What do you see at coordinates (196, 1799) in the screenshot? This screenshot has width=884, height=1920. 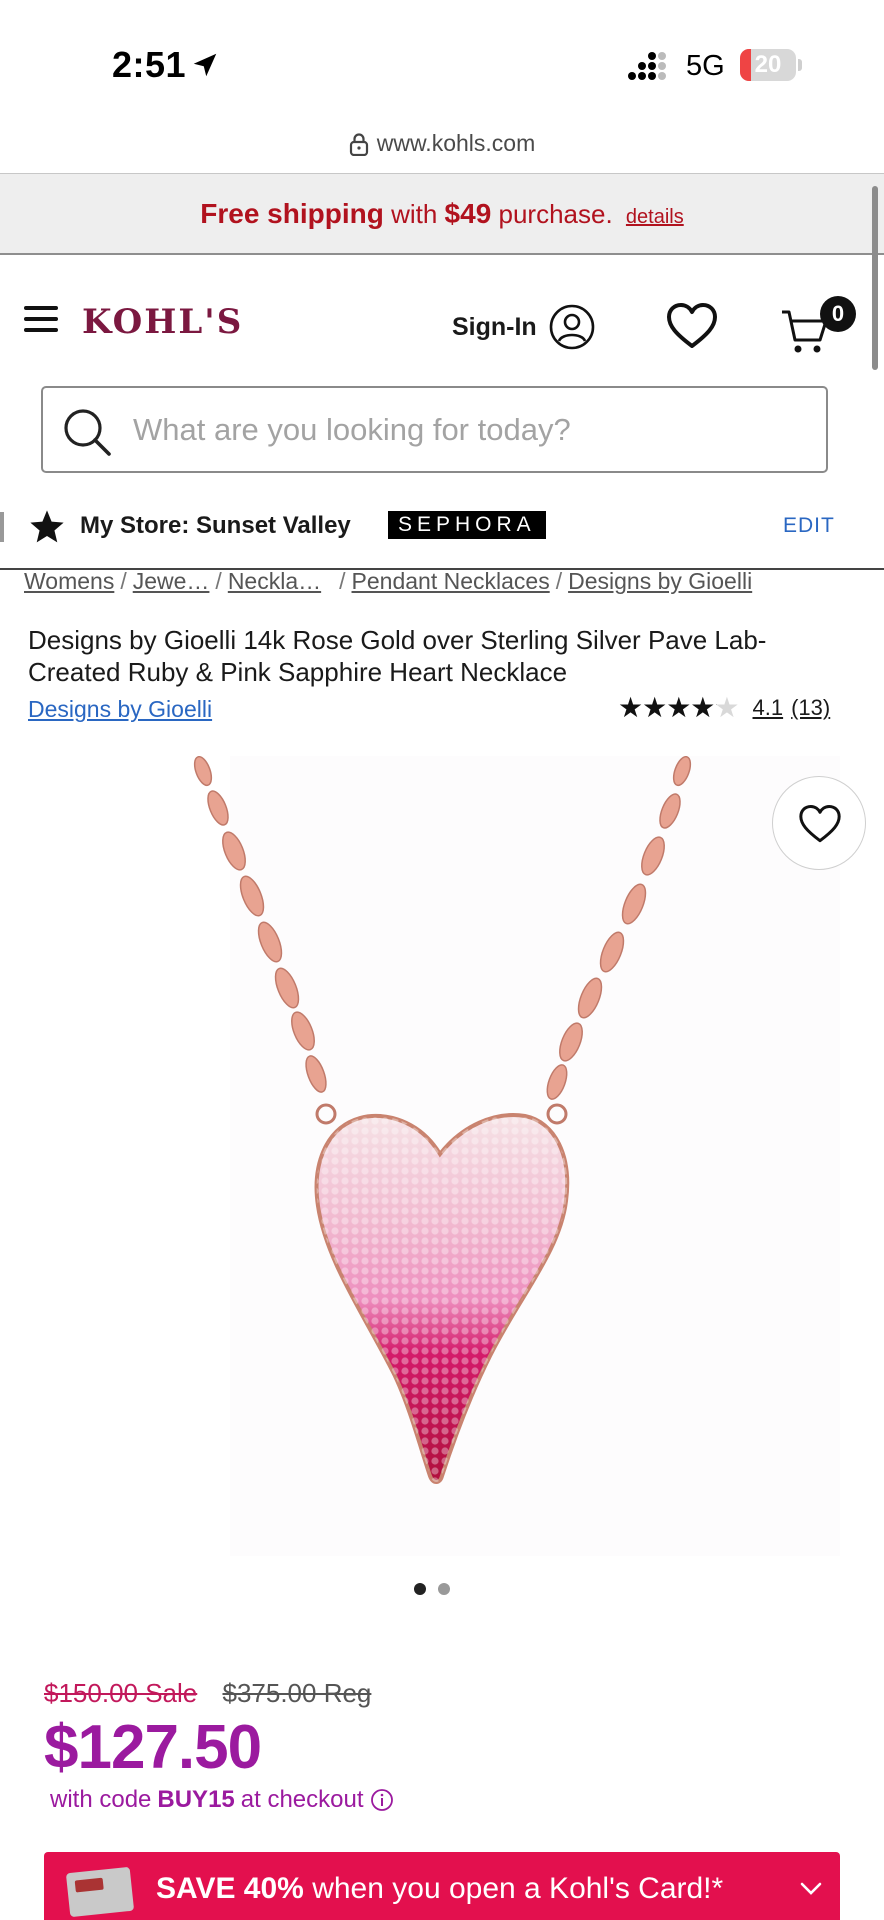 I see `promo-code: BUY15` at bounding box center [196, 1799].